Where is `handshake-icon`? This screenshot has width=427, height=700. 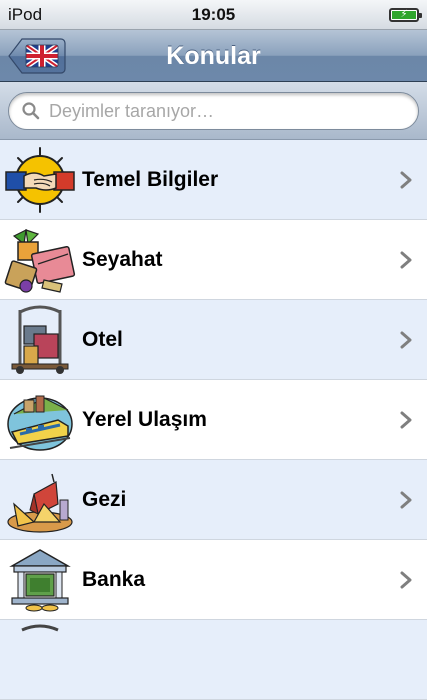
handshake-icon is located at coordinates (40, 179).